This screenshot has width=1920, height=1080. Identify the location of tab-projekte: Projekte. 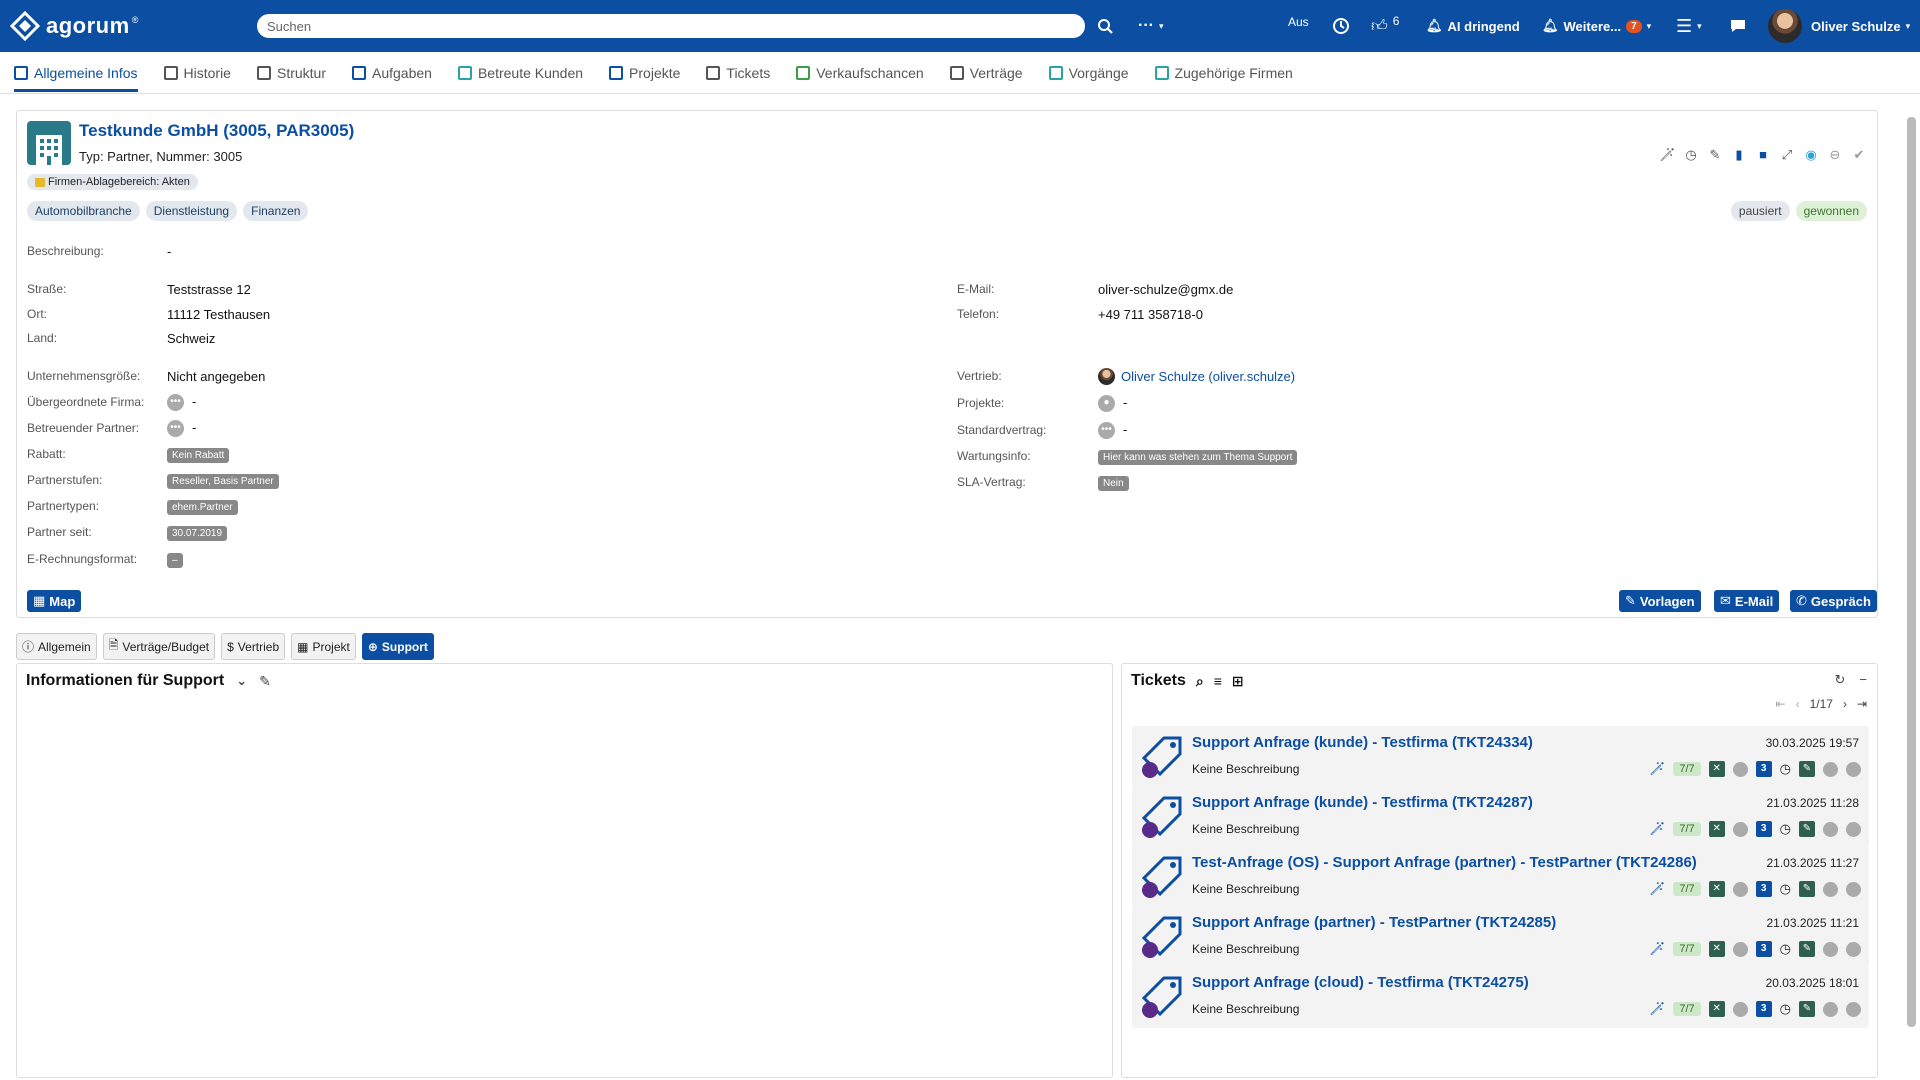
(644, 73).